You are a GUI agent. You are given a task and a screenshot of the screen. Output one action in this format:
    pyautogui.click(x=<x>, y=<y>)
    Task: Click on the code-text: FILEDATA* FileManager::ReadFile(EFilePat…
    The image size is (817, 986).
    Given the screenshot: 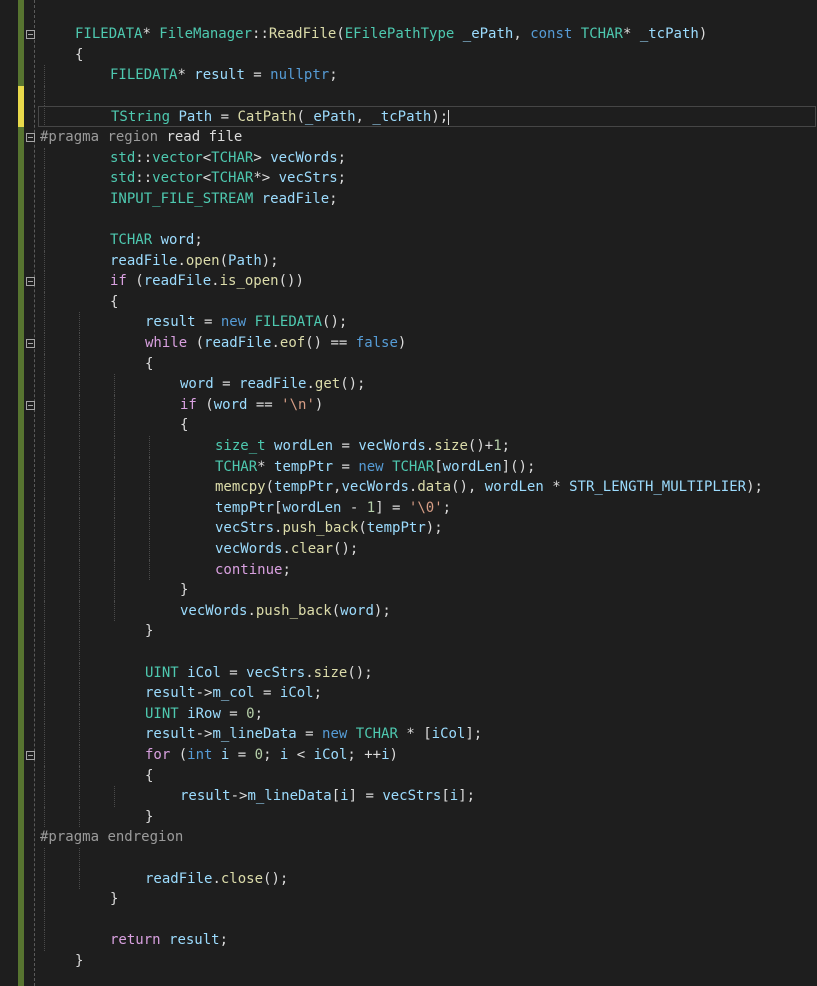 What is the action you would take?
    pyautogui.click(x=391, y=34)
    